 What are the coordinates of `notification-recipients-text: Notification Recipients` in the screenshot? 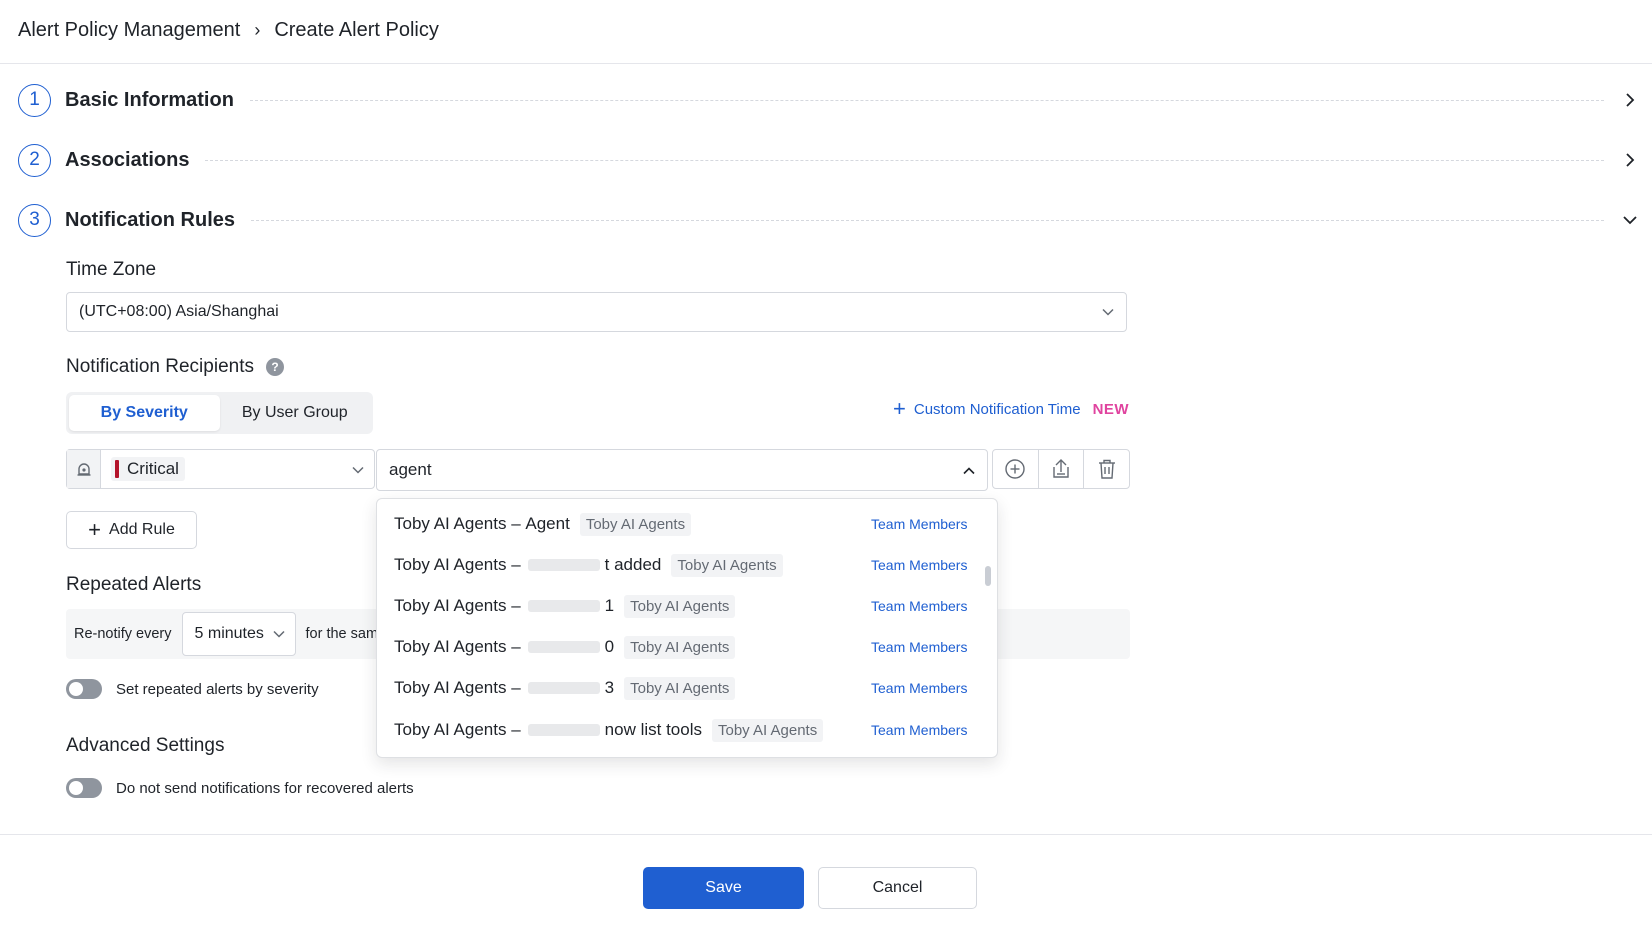 It's located at (160, 366).